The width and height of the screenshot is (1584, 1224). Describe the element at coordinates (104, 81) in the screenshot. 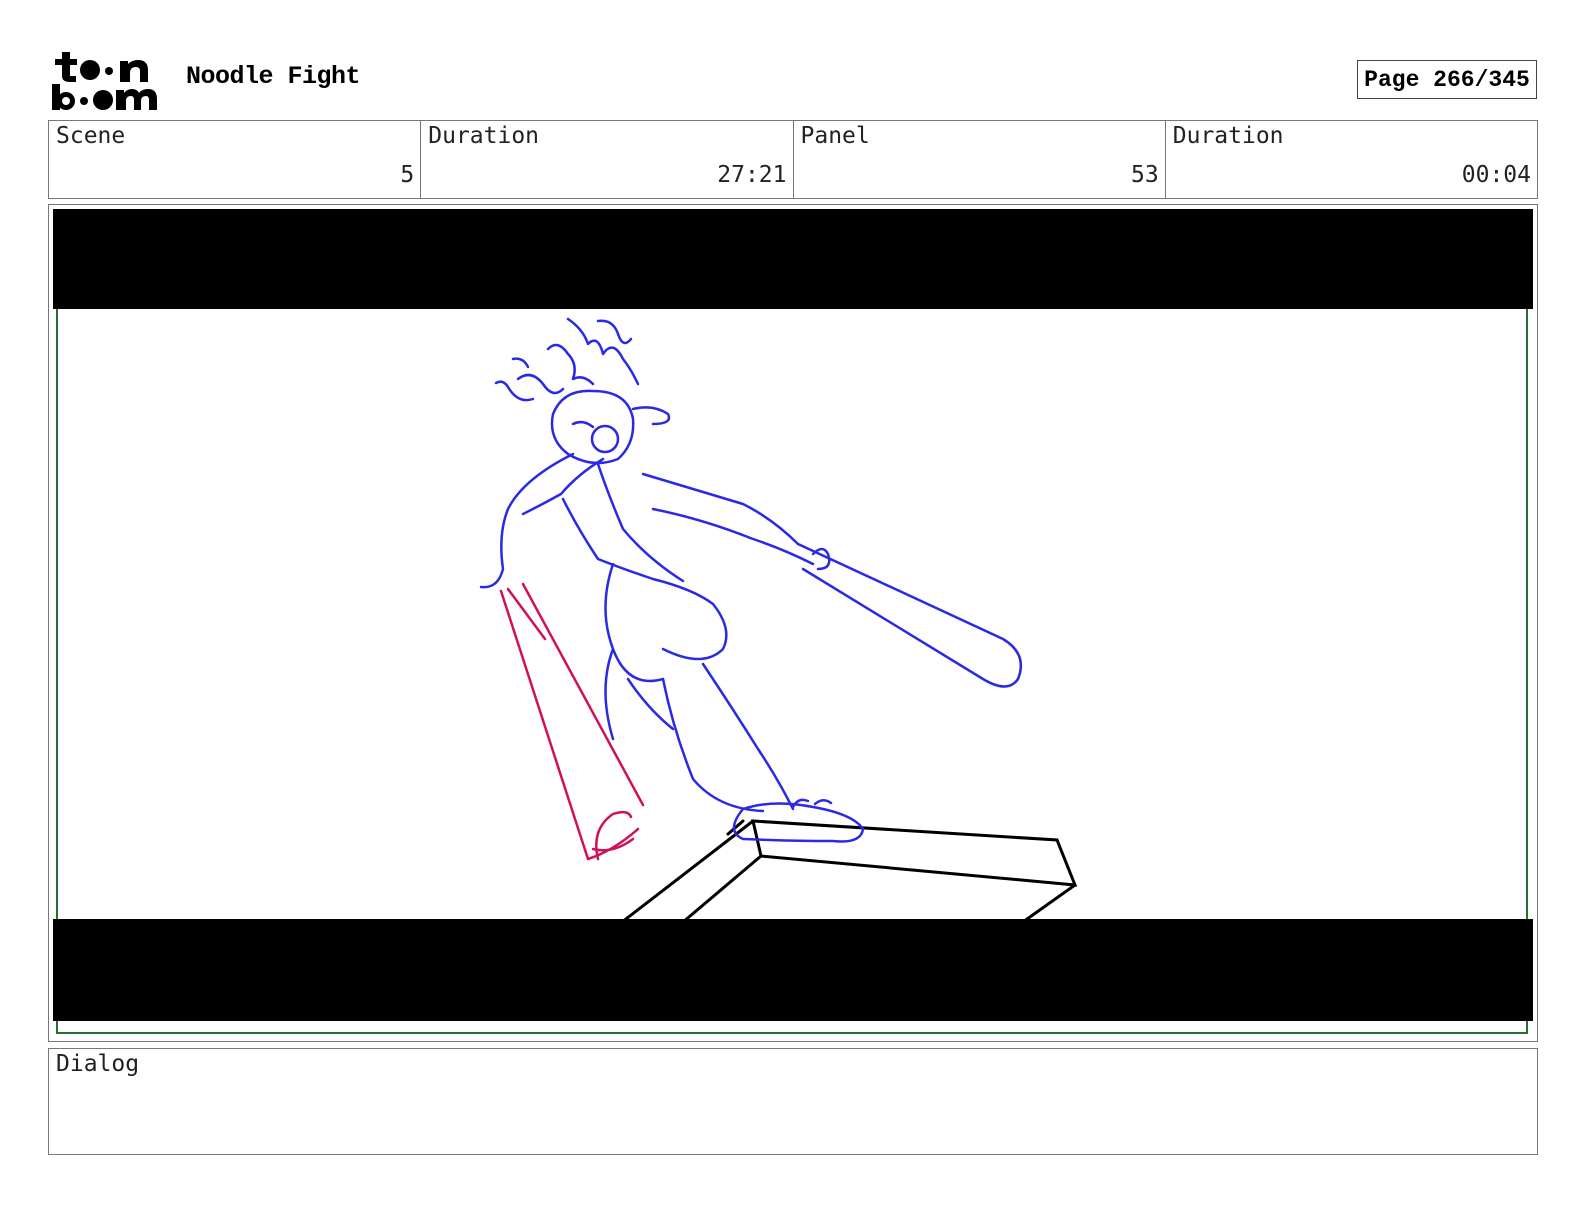

I see `toonboom-logo` at that location.